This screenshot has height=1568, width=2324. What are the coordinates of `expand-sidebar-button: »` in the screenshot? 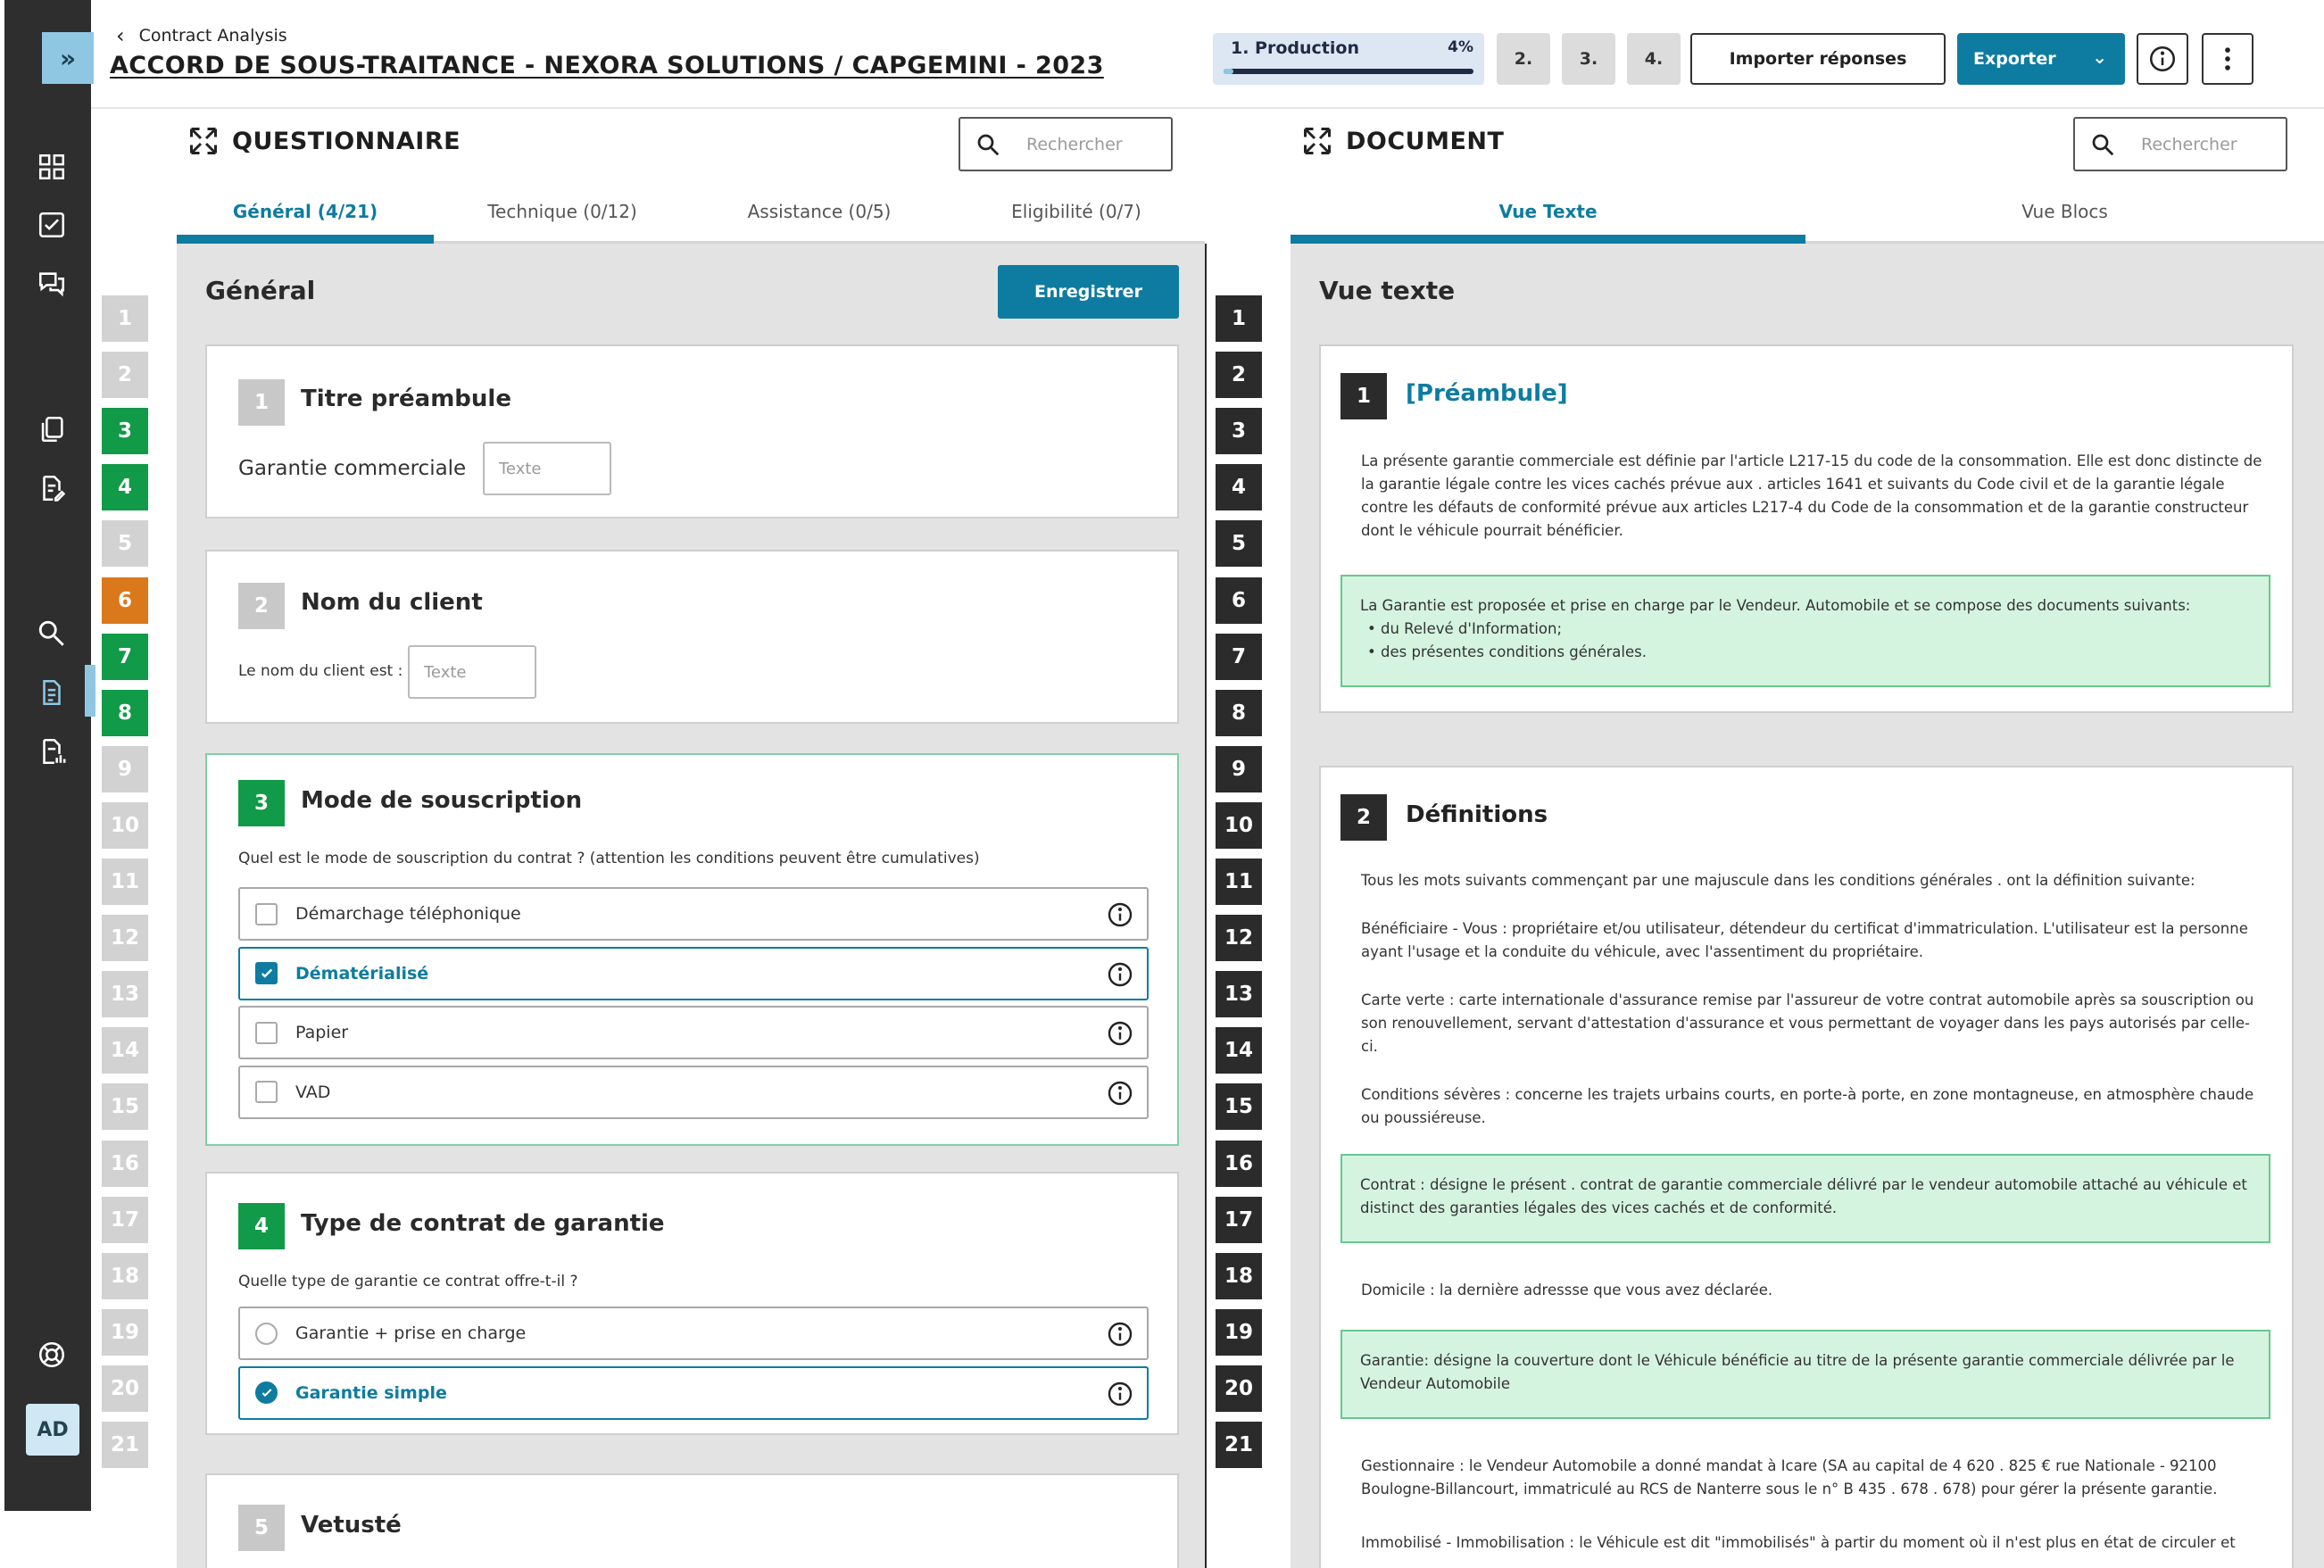 It's located at (68, 58).